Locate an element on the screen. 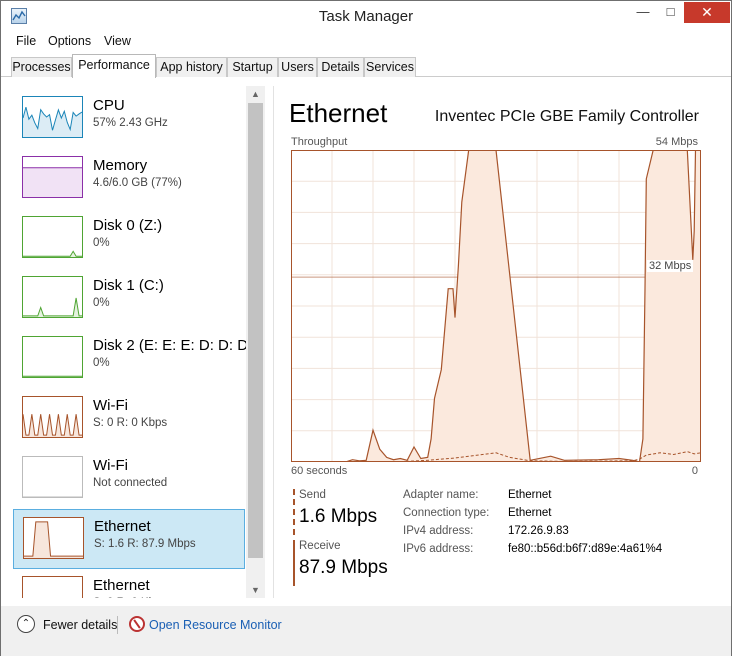 The image size is (732, 656). device-name: Disk 1 (C:) is located at coordinates (128, 285).